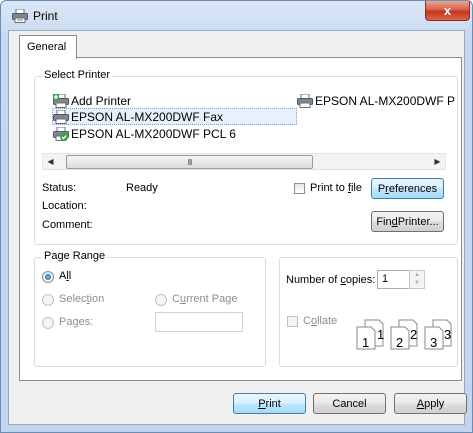  I want to click on print-to-file-label: Print to file, so click(336, 188).